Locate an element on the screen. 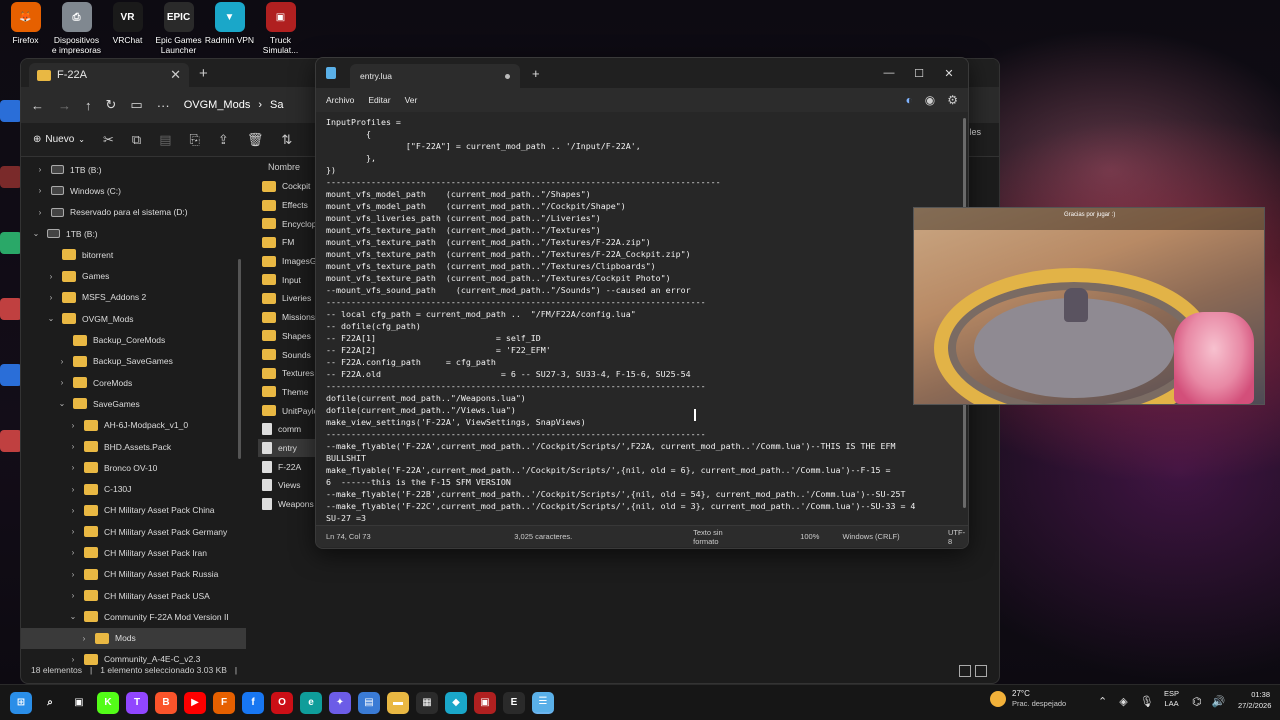  system-icons: ⌬ 🔊 is located at coordinates (1208, 701).